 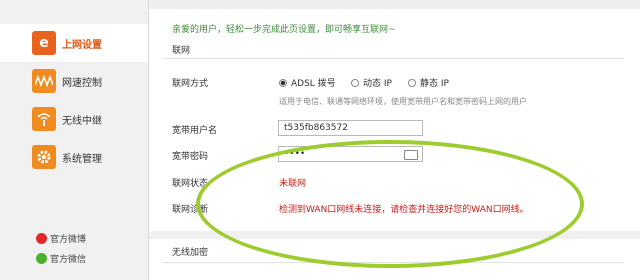 I want to click on top-strip, so click(x=394, y=4).